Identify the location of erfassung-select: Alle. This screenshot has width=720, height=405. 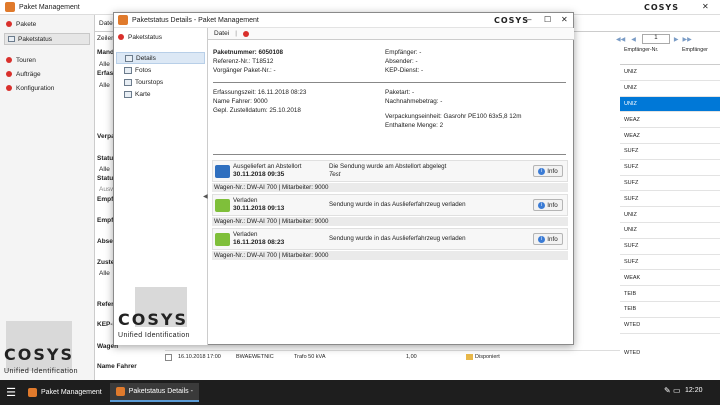
(104, 85).